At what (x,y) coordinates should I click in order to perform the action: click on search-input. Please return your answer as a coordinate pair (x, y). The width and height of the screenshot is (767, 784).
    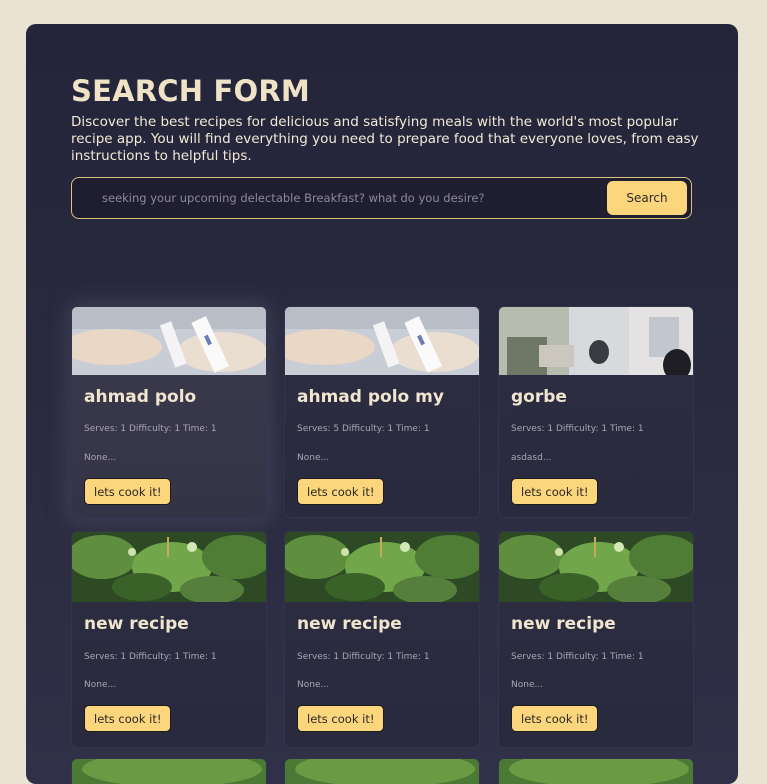
    Looking at the image, I should click on (362, 198).